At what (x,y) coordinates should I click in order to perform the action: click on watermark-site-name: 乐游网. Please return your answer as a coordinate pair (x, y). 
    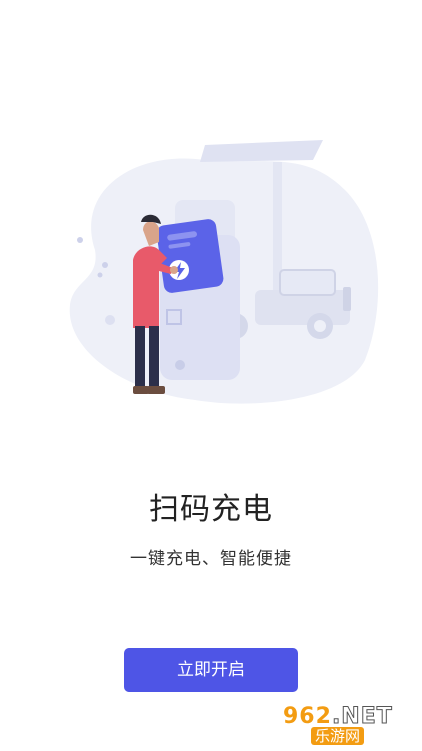
    Looking at the image, I should click on (338, 736).